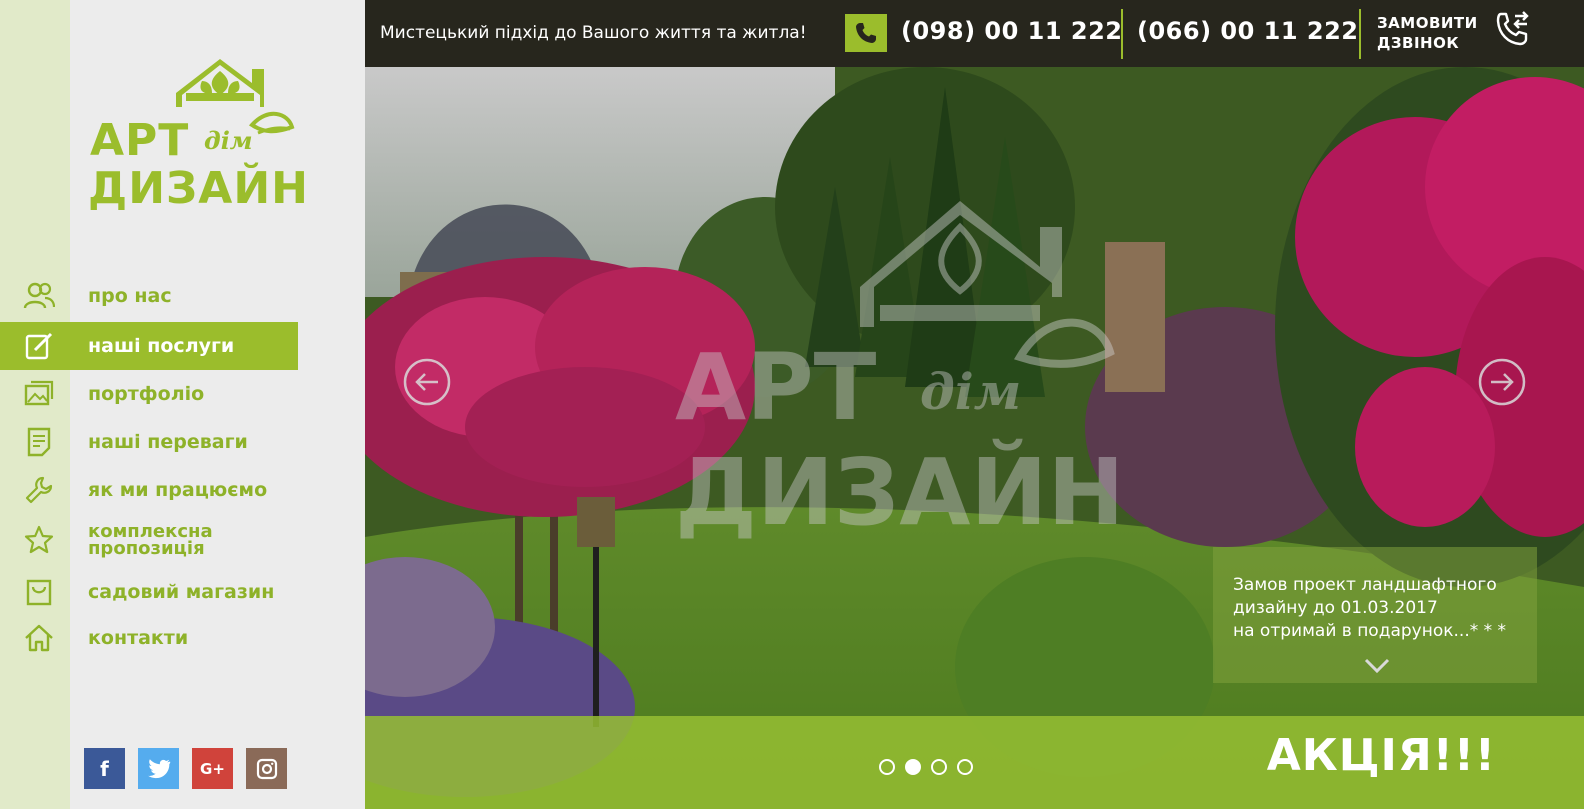 The image size is (1584, 809). Describe the element at coordinates (39, 394) in the screenshot. I see `gallery-icon` at that location.